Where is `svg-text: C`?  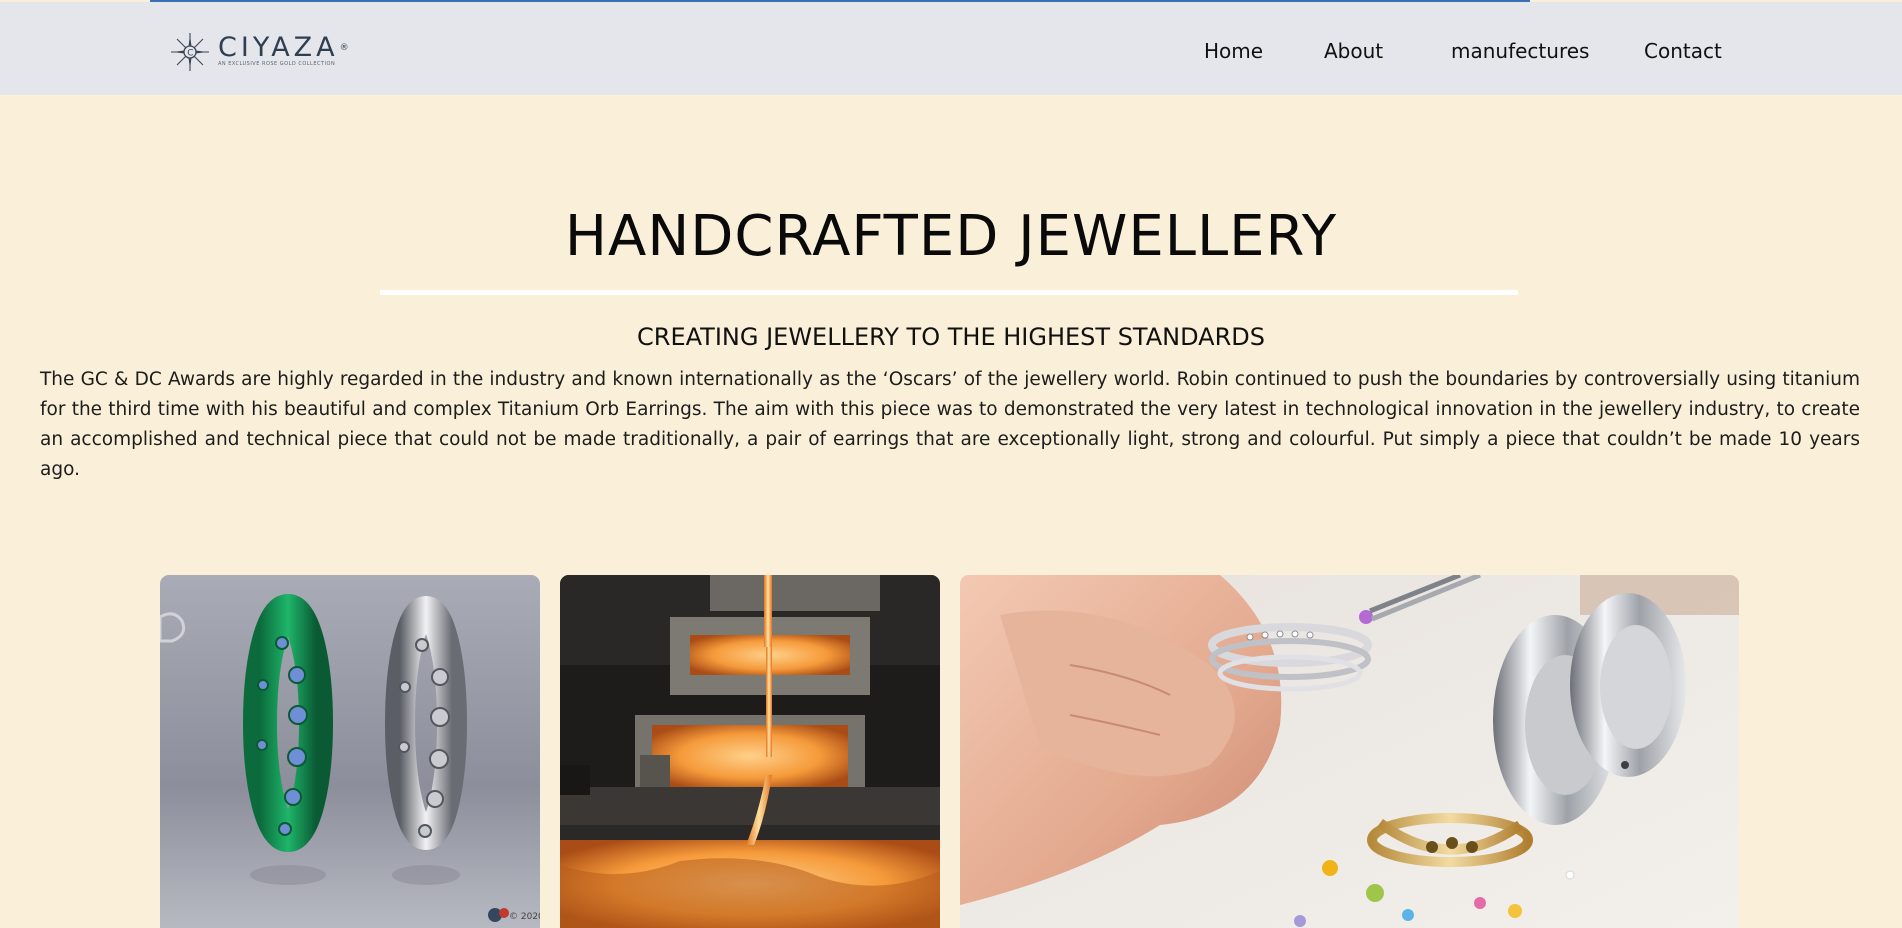 svg-text: C is located at coordinates (190, 54).